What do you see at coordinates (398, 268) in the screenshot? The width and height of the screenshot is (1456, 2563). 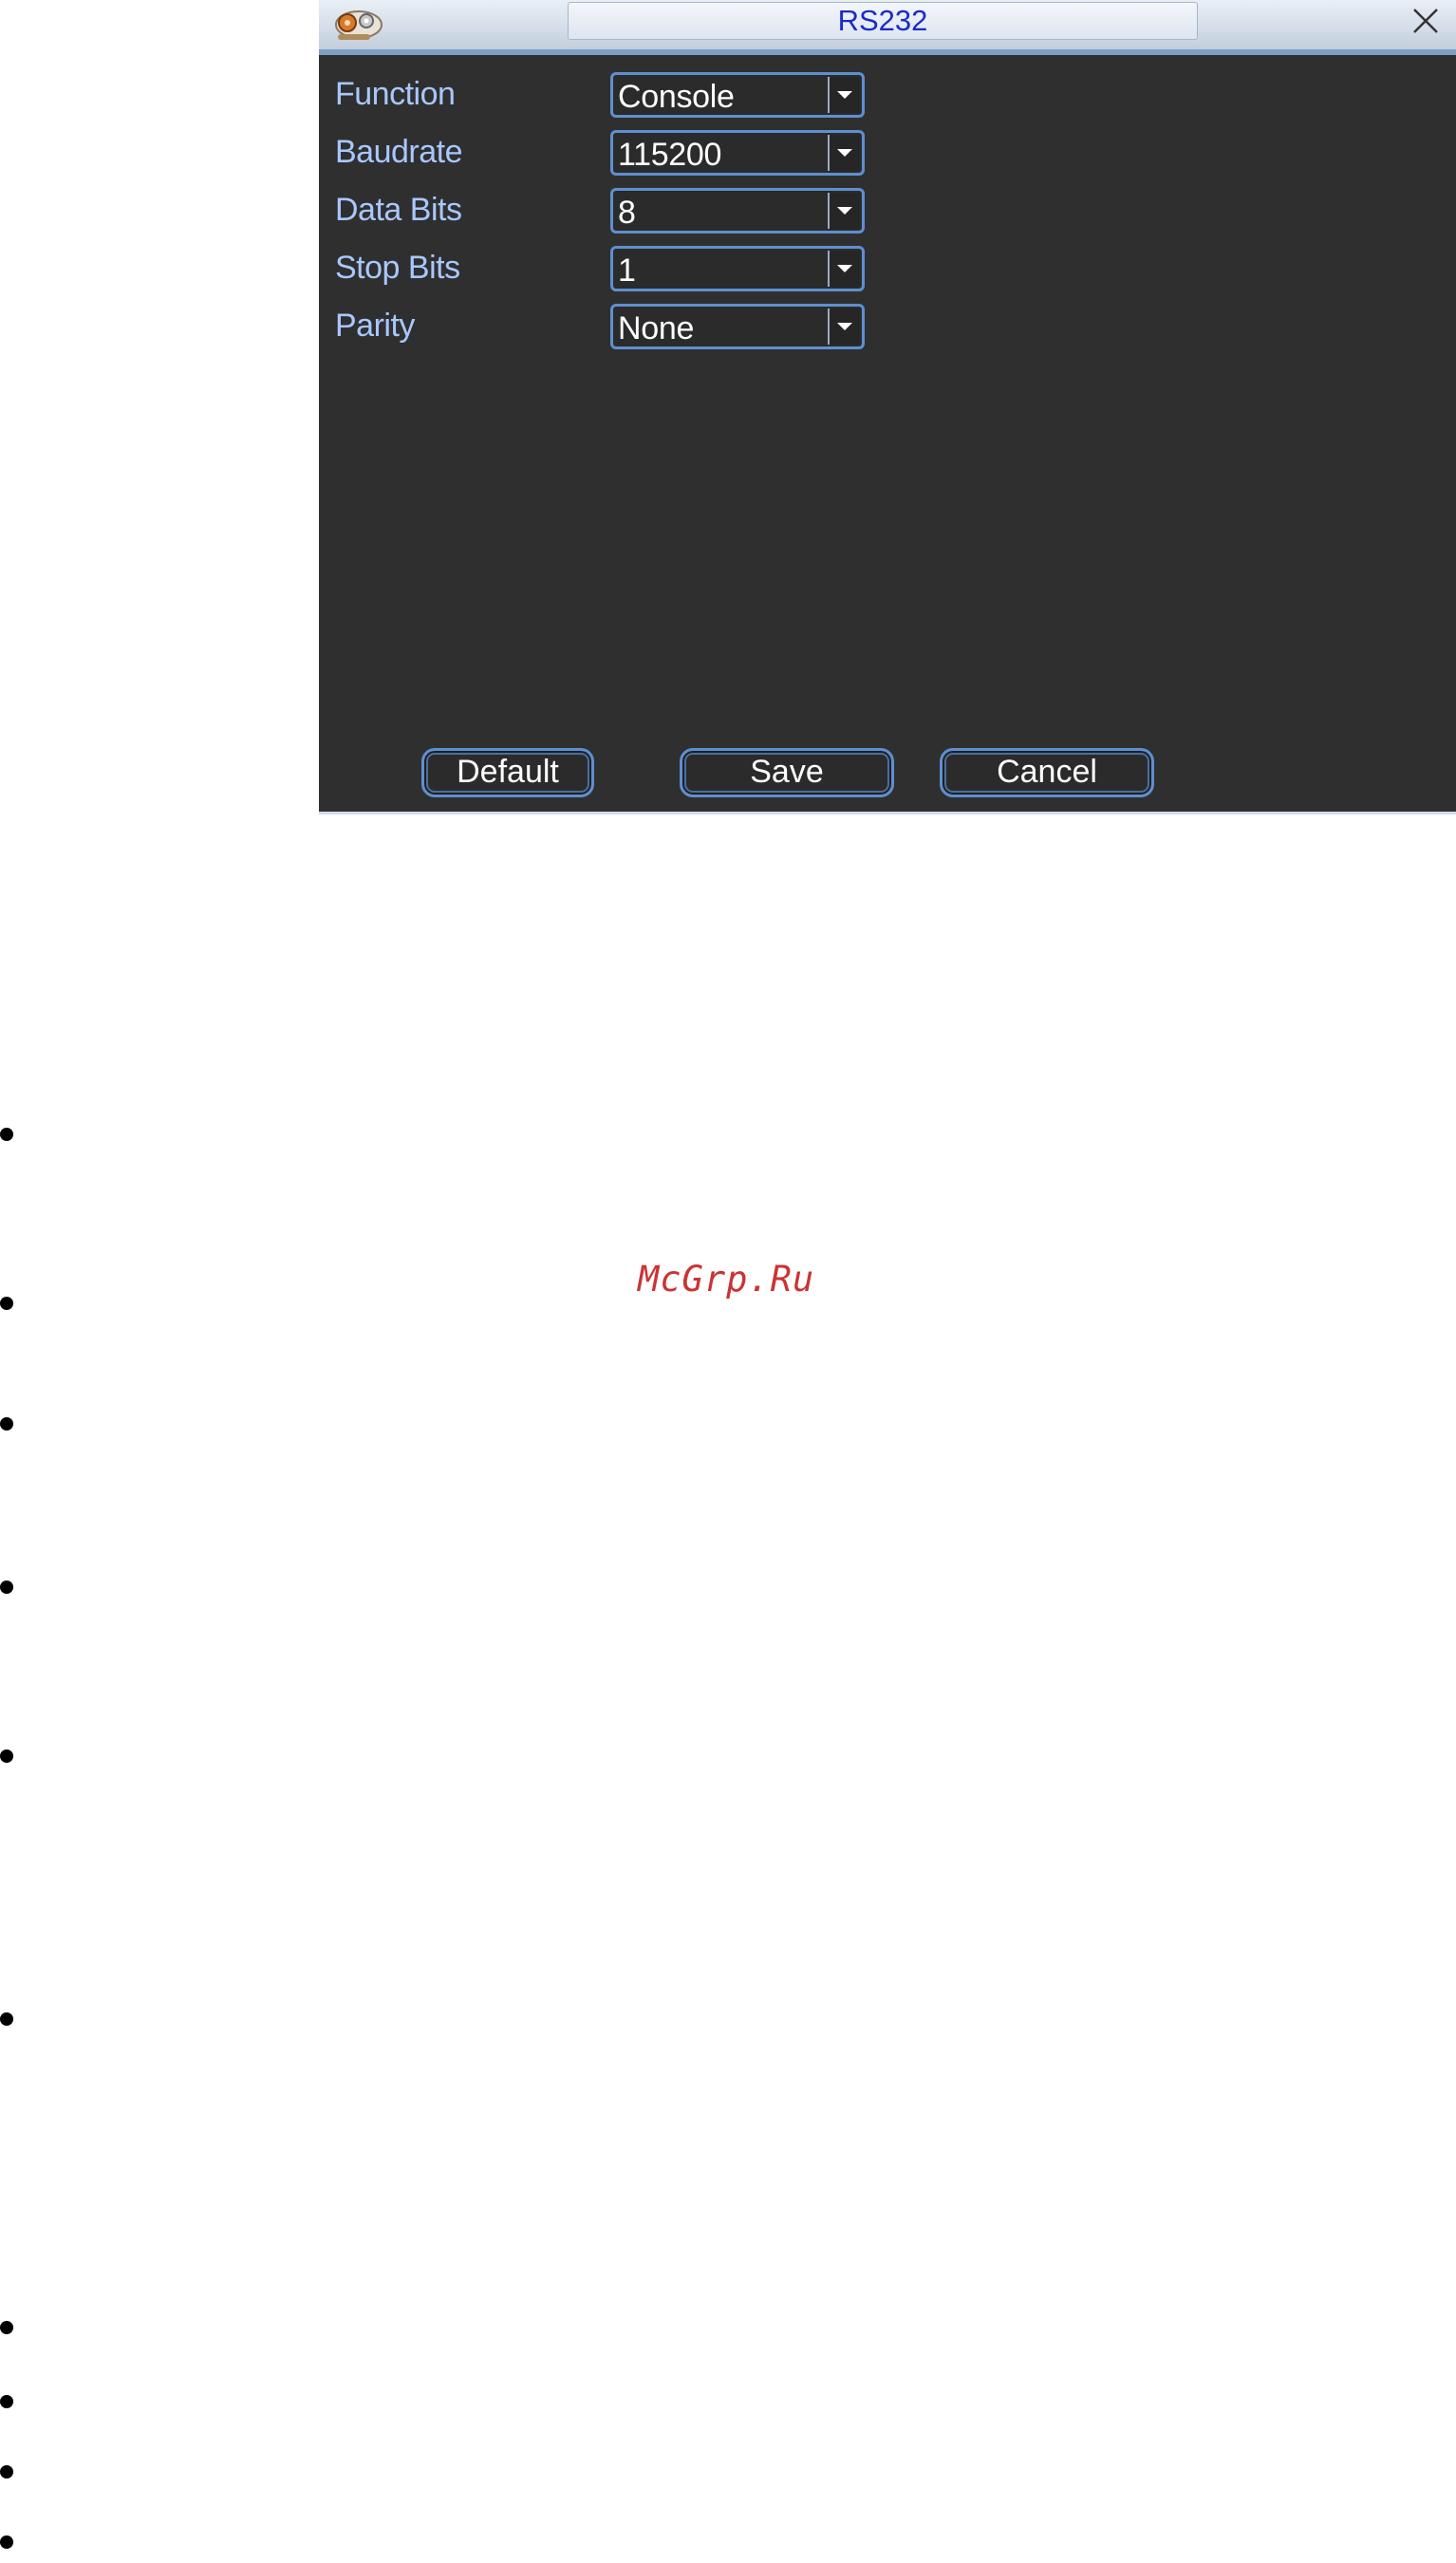 I see `stop-bits-label: Stop Bits` at bounding box center [398, 268].